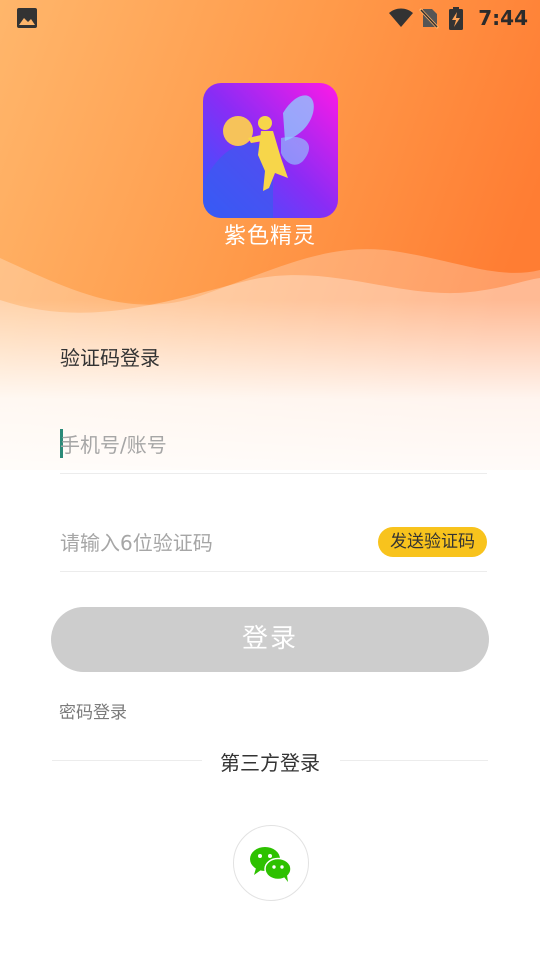  What do you see at coordinates (27, 18) in the screenshot?
I see `image-icon` at bounding box center [27, 18].